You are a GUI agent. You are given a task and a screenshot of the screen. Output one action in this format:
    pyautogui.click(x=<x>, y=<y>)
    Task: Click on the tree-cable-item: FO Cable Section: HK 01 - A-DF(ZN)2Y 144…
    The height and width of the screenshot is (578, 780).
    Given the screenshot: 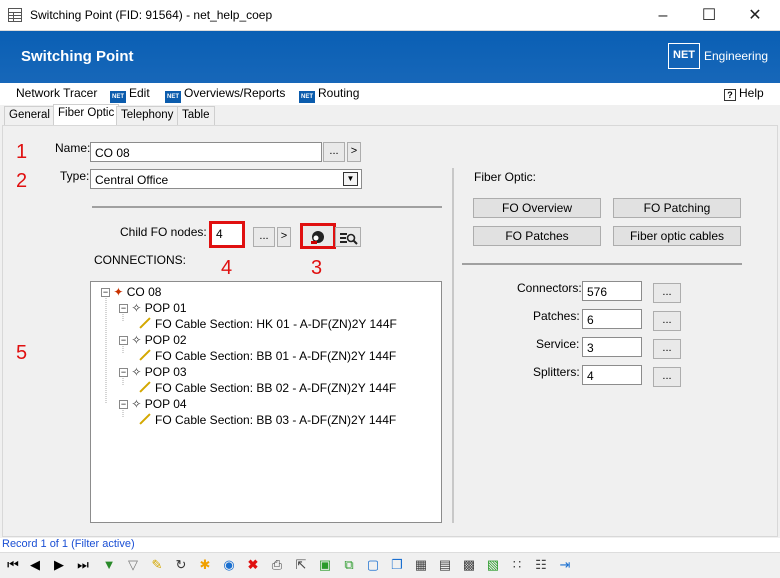 What is the action you would take?
    pyautogui.click(x=267, y=324)
    